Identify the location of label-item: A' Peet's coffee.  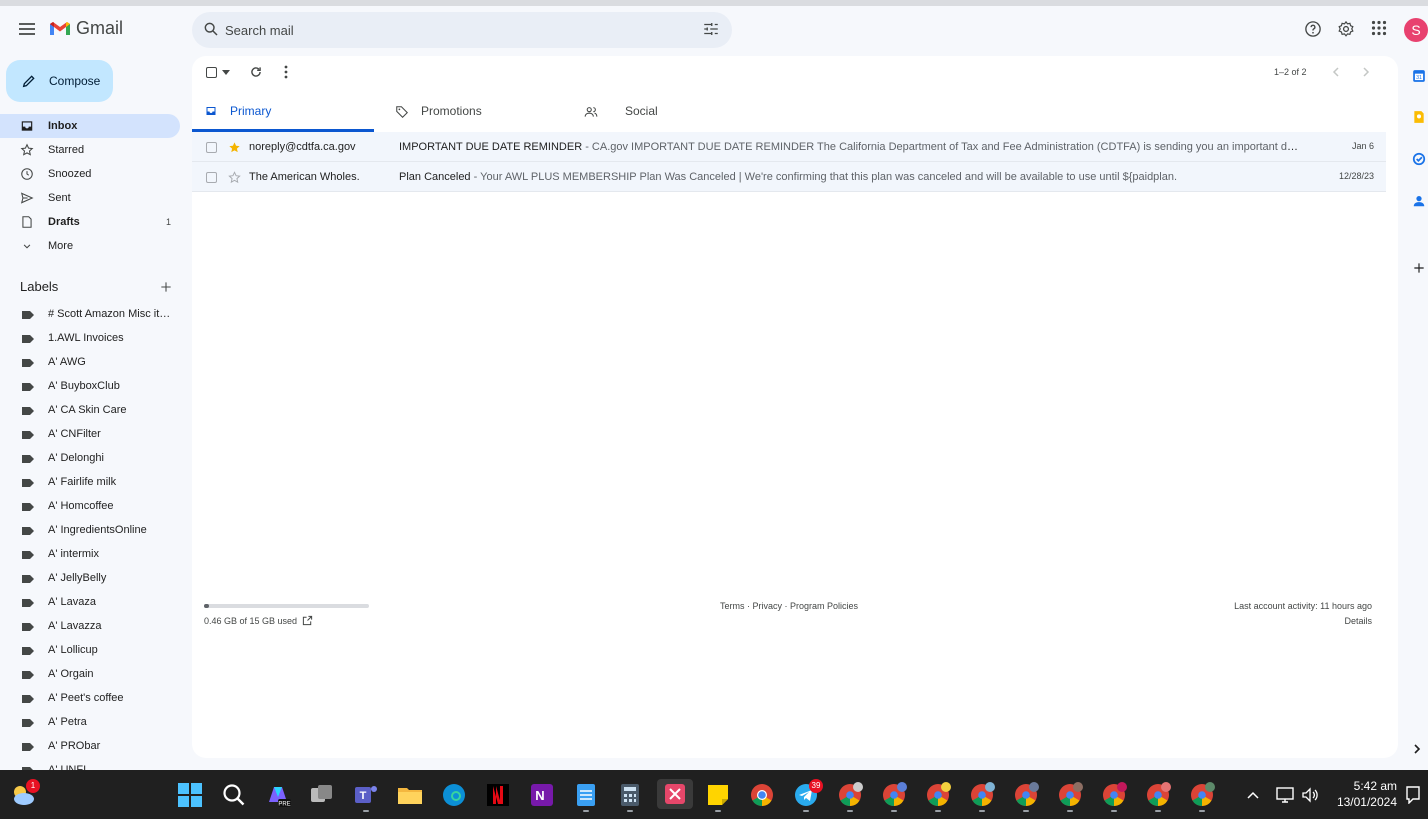
(90, 699).